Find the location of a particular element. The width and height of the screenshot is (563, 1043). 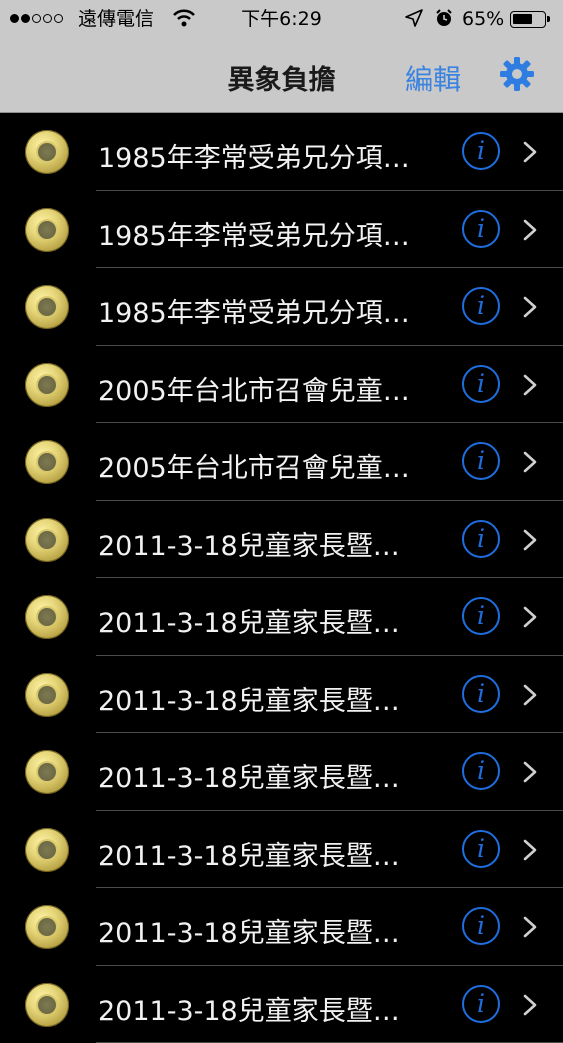

gear-icon is located at coordinates (517, 74).